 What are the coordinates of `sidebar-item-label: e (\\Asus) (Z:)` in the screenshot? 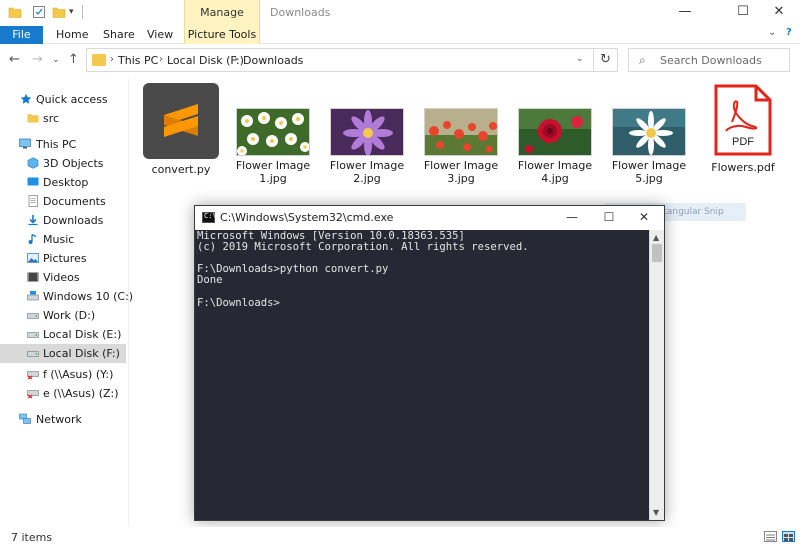 It's located at (81, 393).